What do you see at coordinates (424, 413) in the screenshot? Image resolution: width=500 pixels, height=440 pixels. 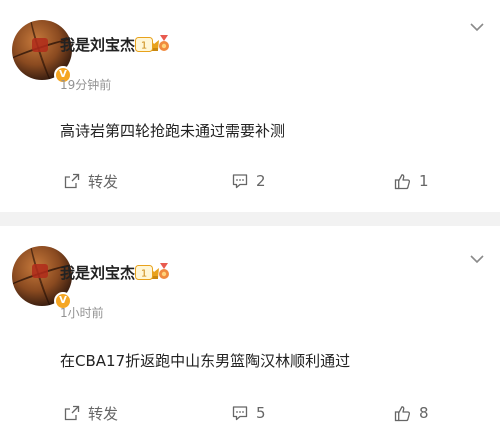 I see `like-count: 8` at bounding box center [424, 413].